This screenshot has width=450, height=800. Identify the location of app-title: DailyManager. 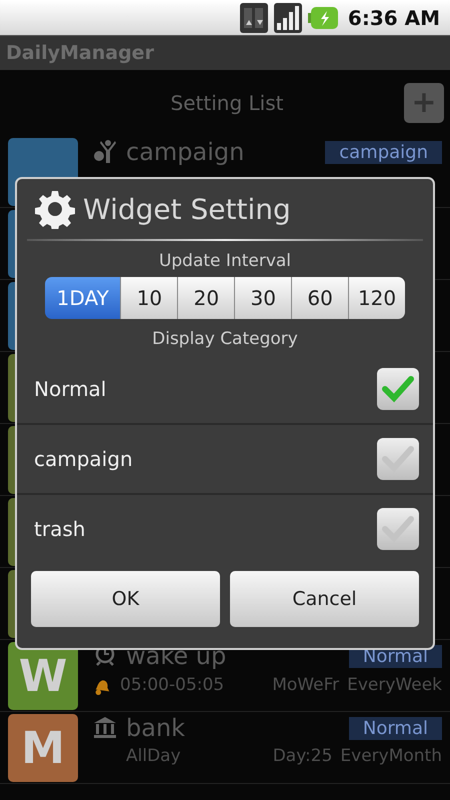
(80, 53).